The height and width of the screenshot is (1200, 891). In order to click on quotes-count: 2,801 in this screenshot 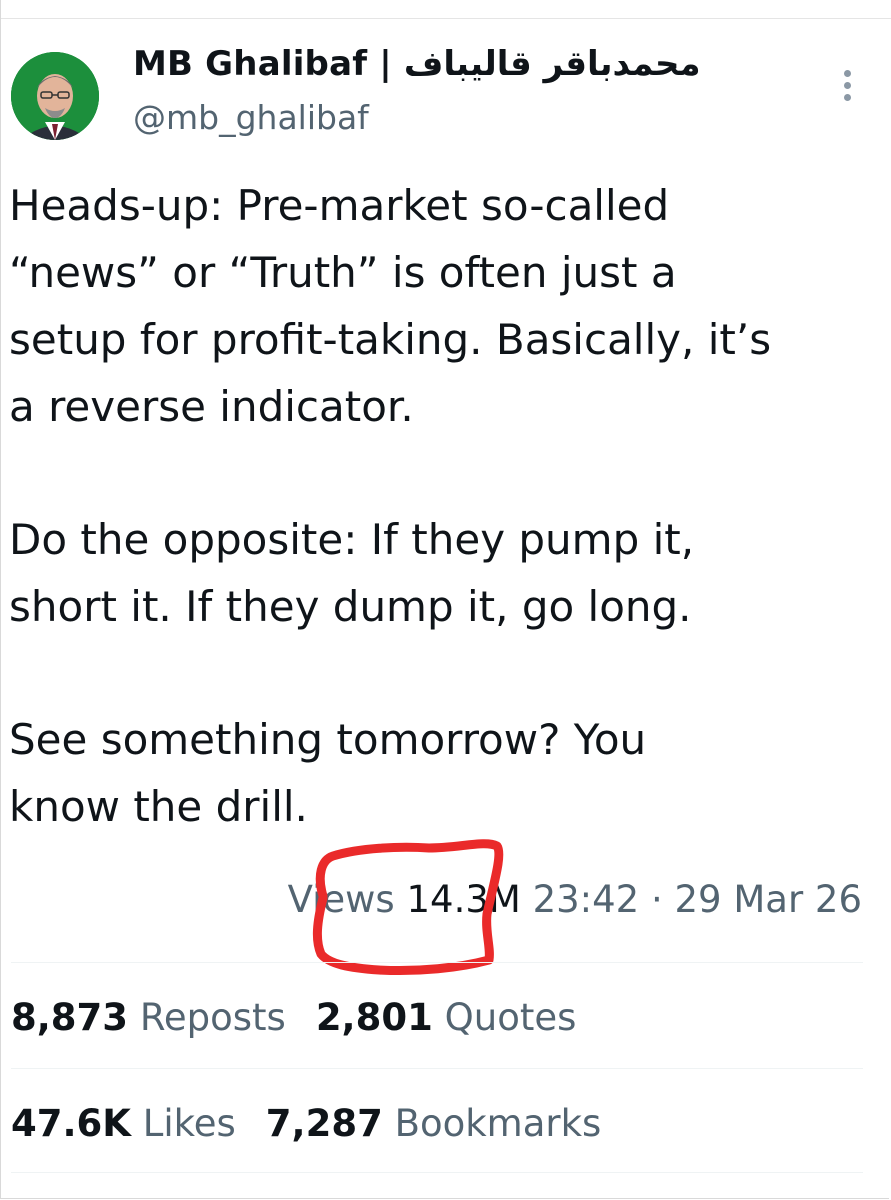, I will do `click(374, 1017)`.